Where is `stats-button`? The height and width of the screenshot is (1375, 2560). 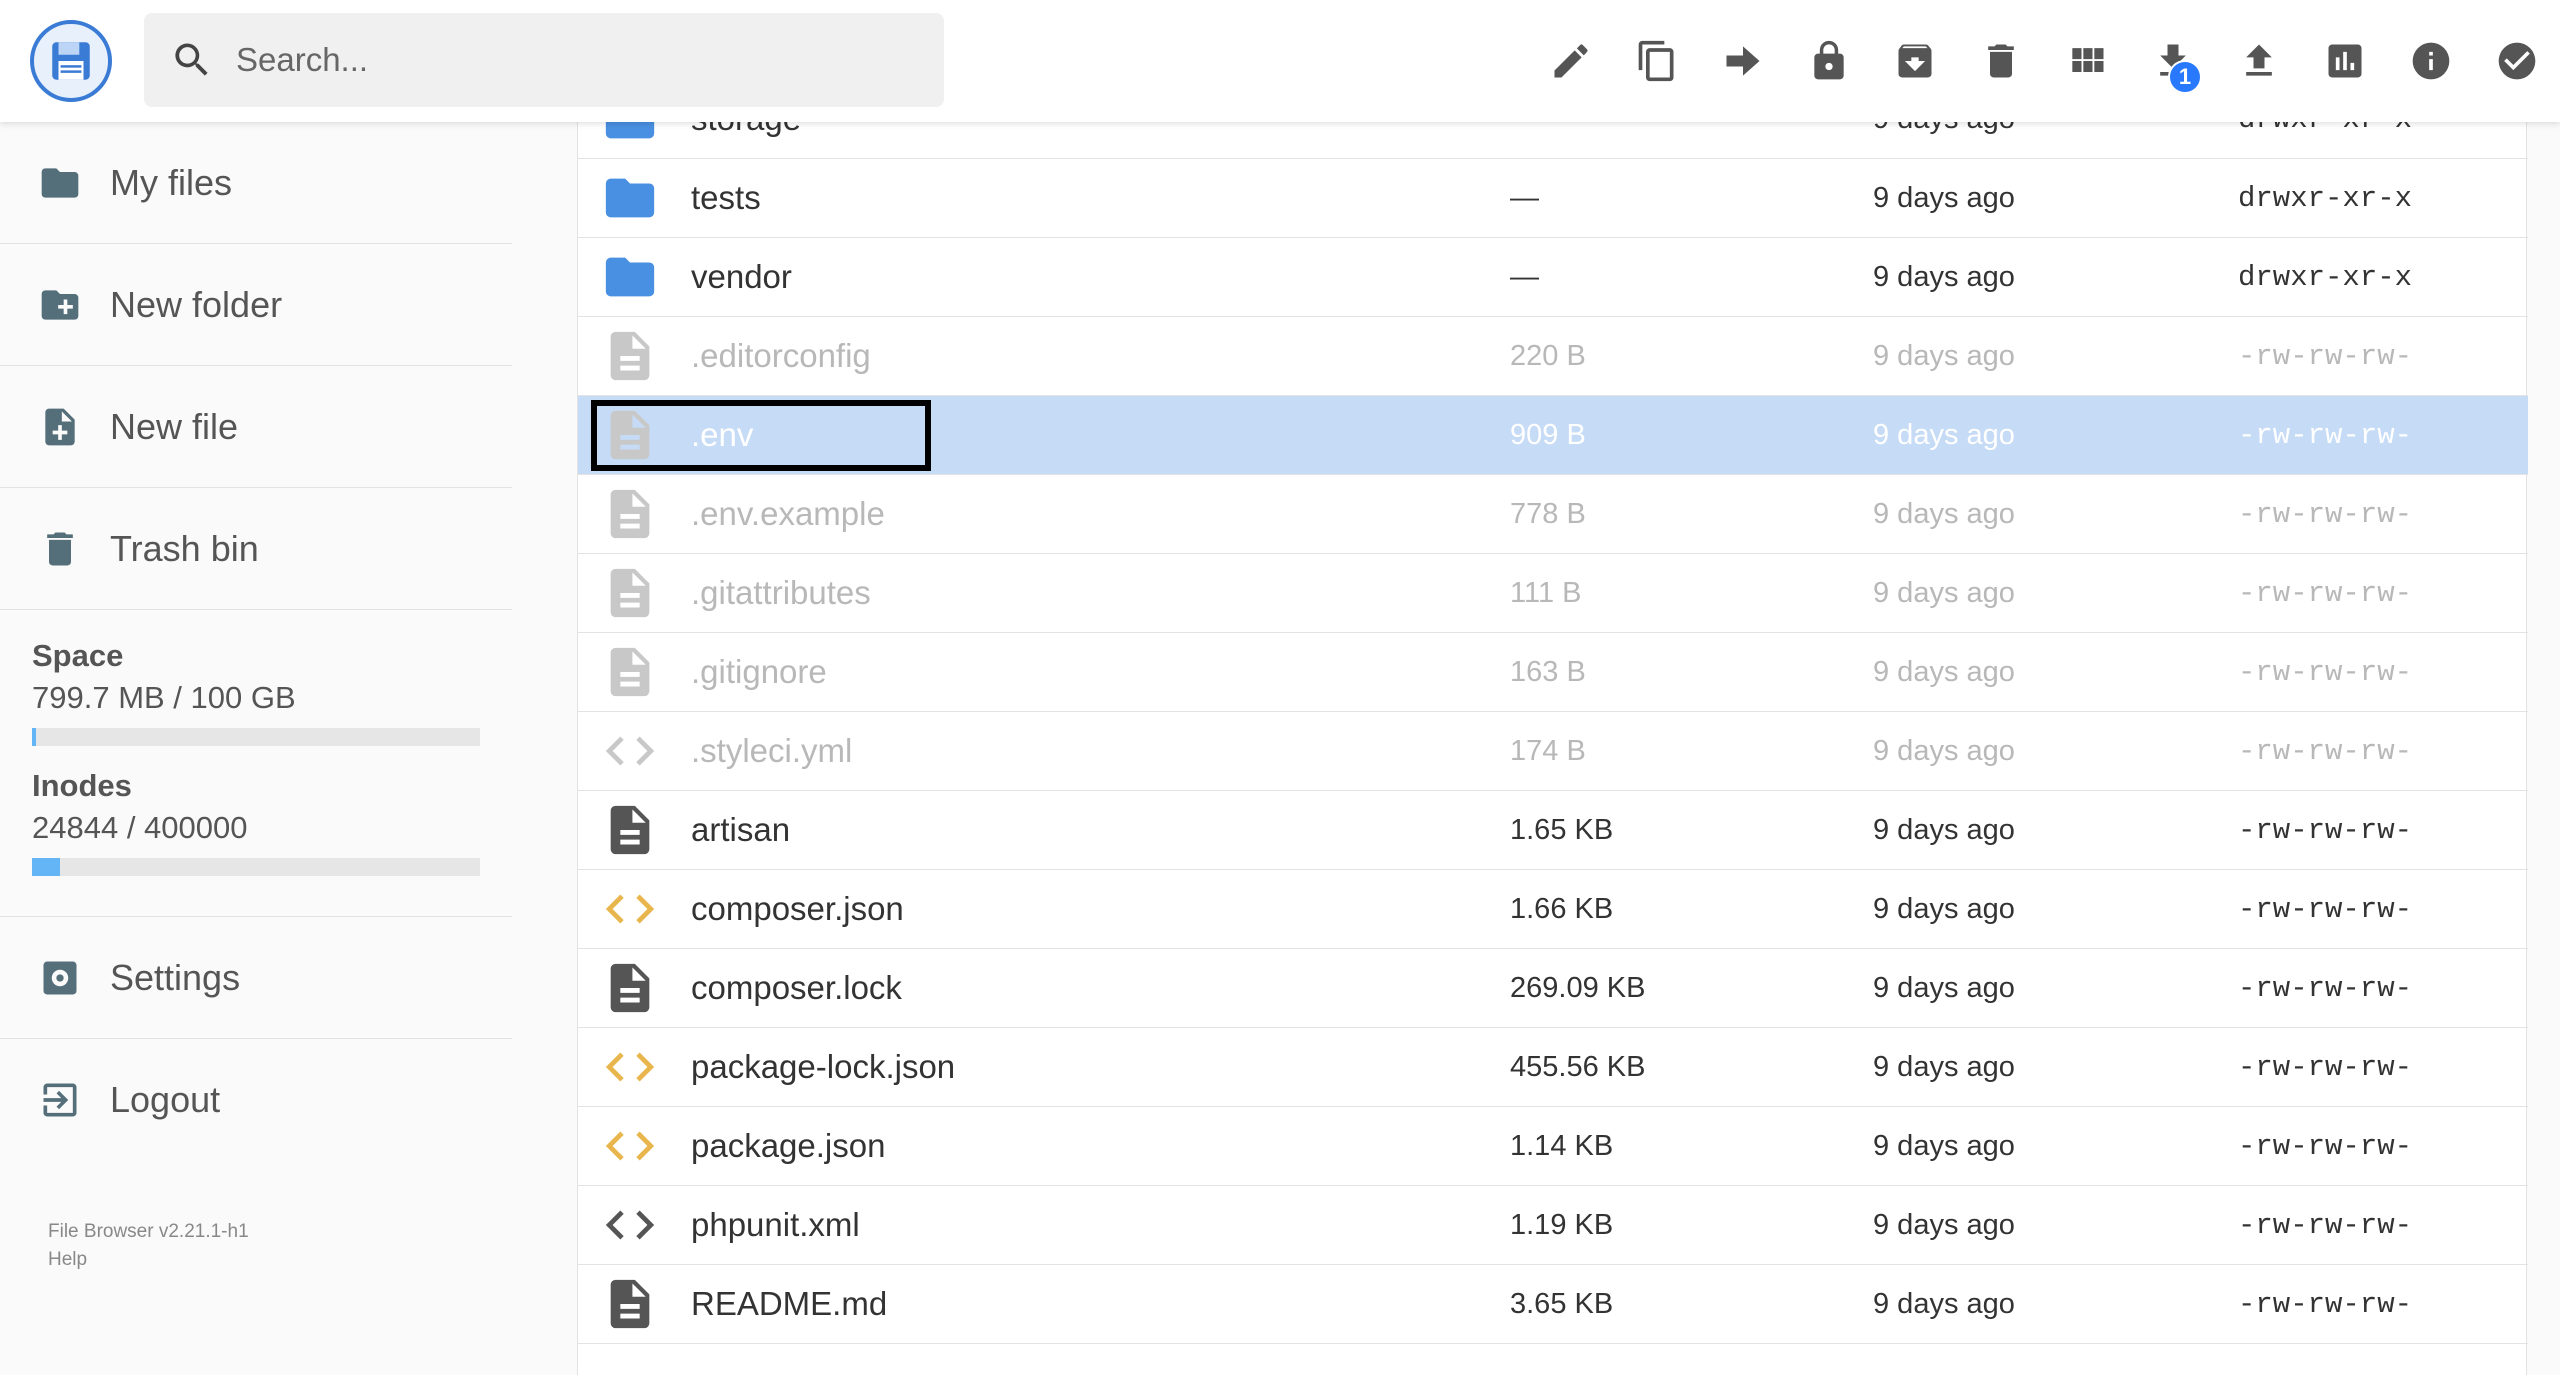
stats-button is located at coordinates (2345, 61).